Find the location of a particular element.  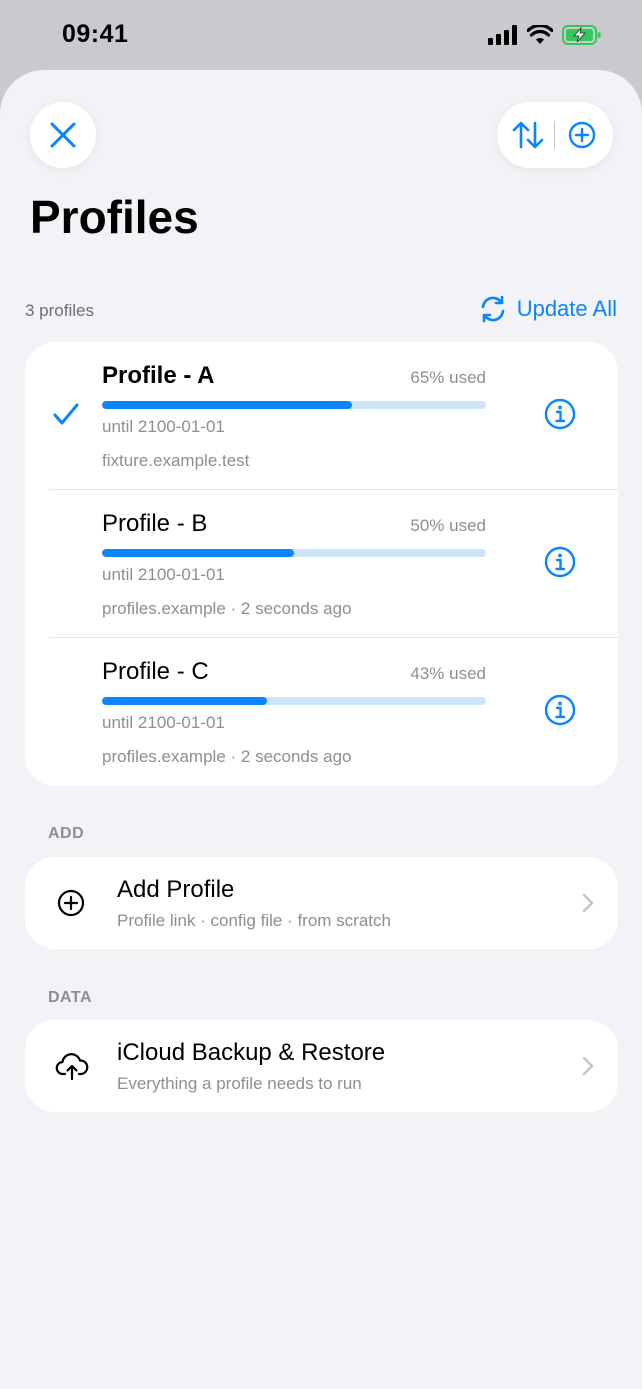

cellular-signal-icon is located at coordinates (502, 35).